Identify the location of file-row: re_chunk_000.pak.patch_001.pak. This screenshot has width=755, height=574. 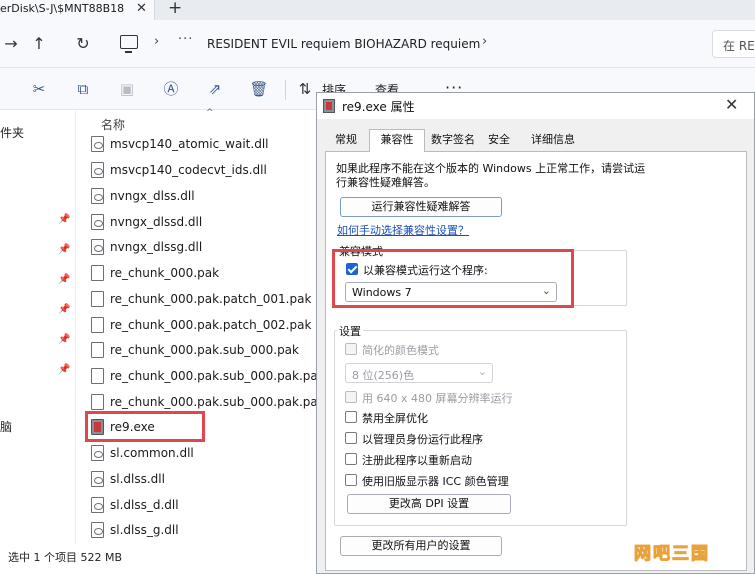
(201, 300).